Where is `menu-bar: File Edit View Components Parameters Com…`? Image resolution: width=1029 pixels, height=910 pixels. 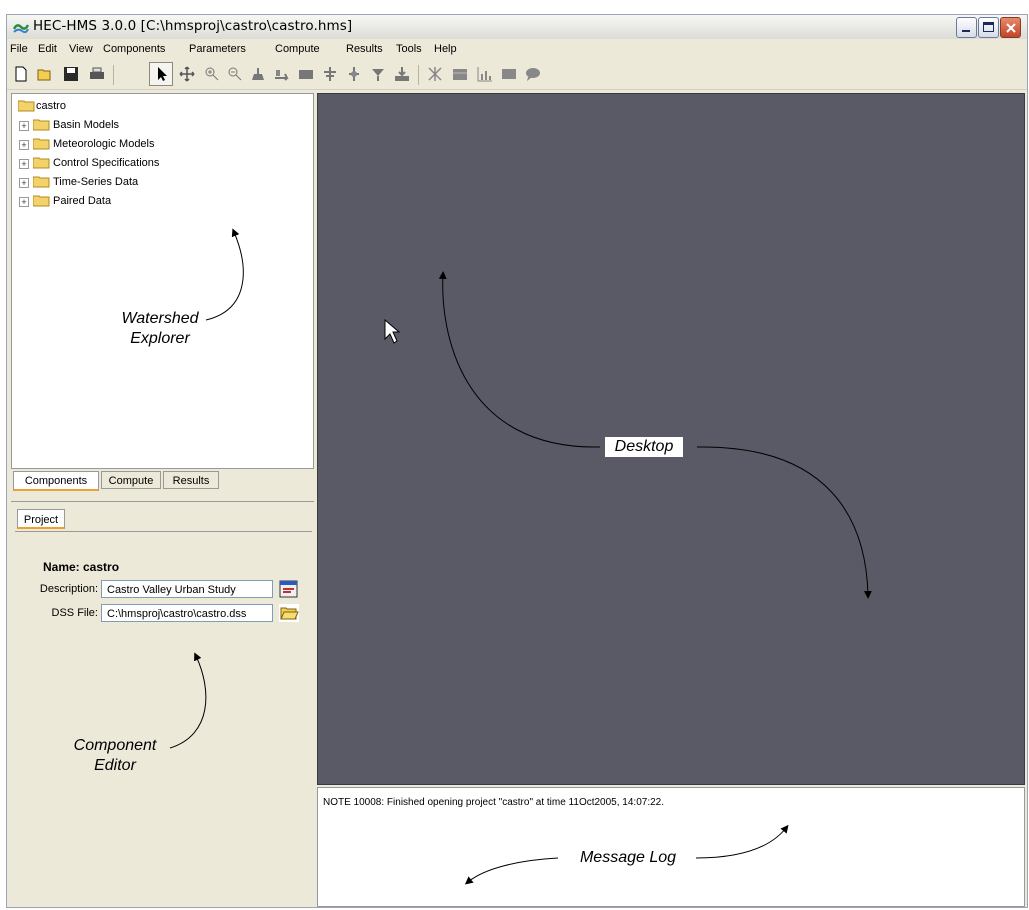 menu-bar: File Edit View Components Parameters Com… is located at coordinates (517, 49).